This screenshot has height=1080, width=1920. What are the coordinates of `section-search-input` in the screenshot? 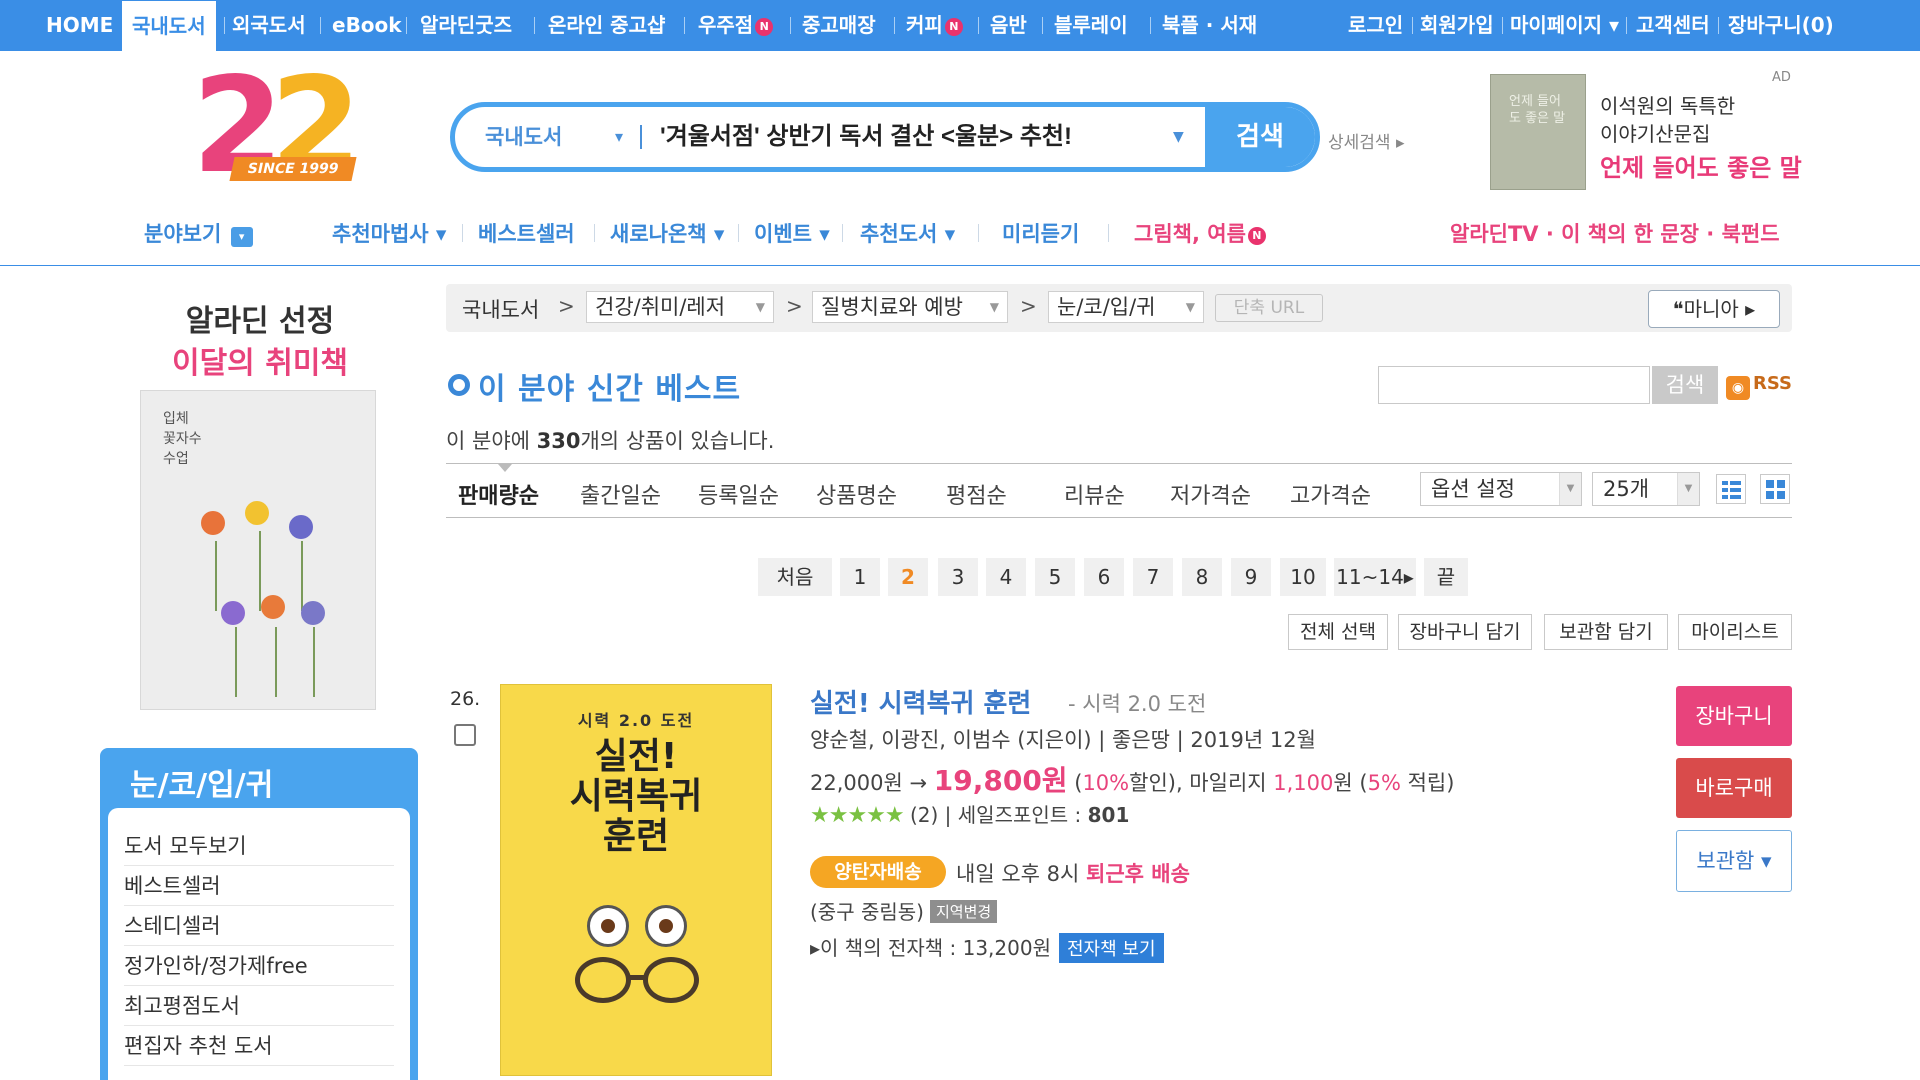 It's located at (1514, 385).